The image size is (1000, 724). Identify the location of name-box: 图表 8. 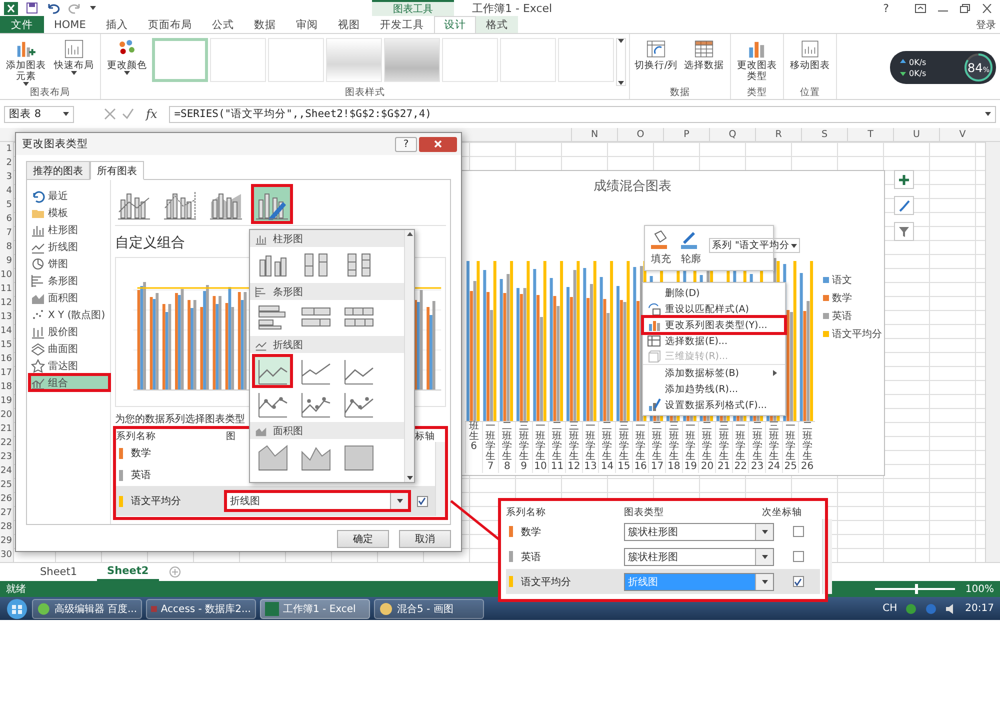
(39, 114).